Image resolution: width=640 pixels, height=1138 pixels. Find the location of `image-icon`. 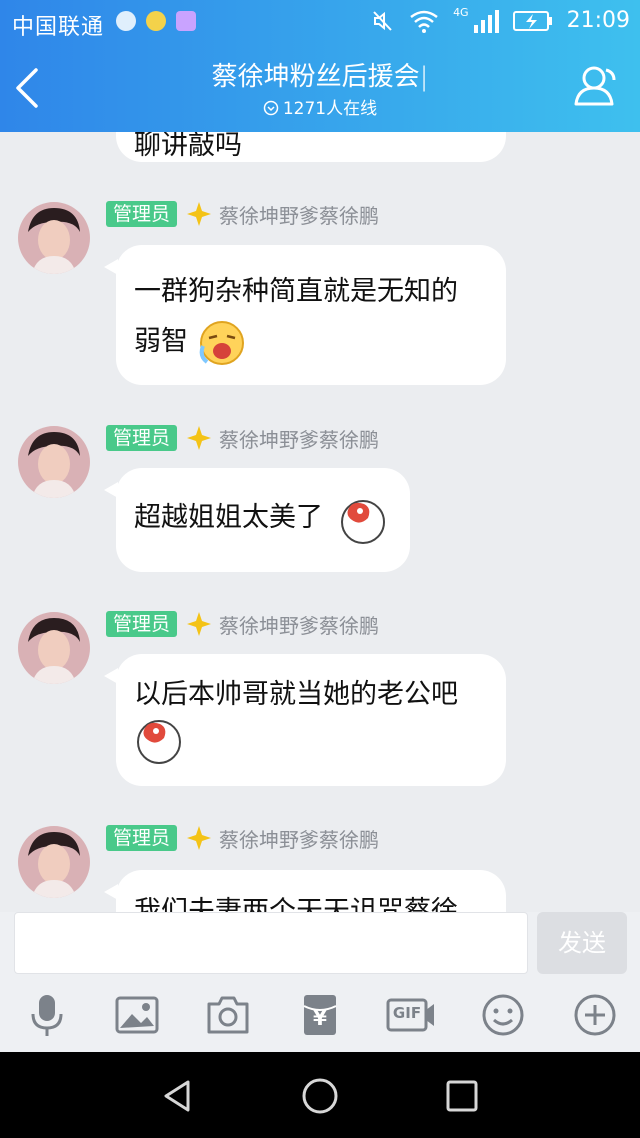

image-icon is located at coordinates (137, 1015).